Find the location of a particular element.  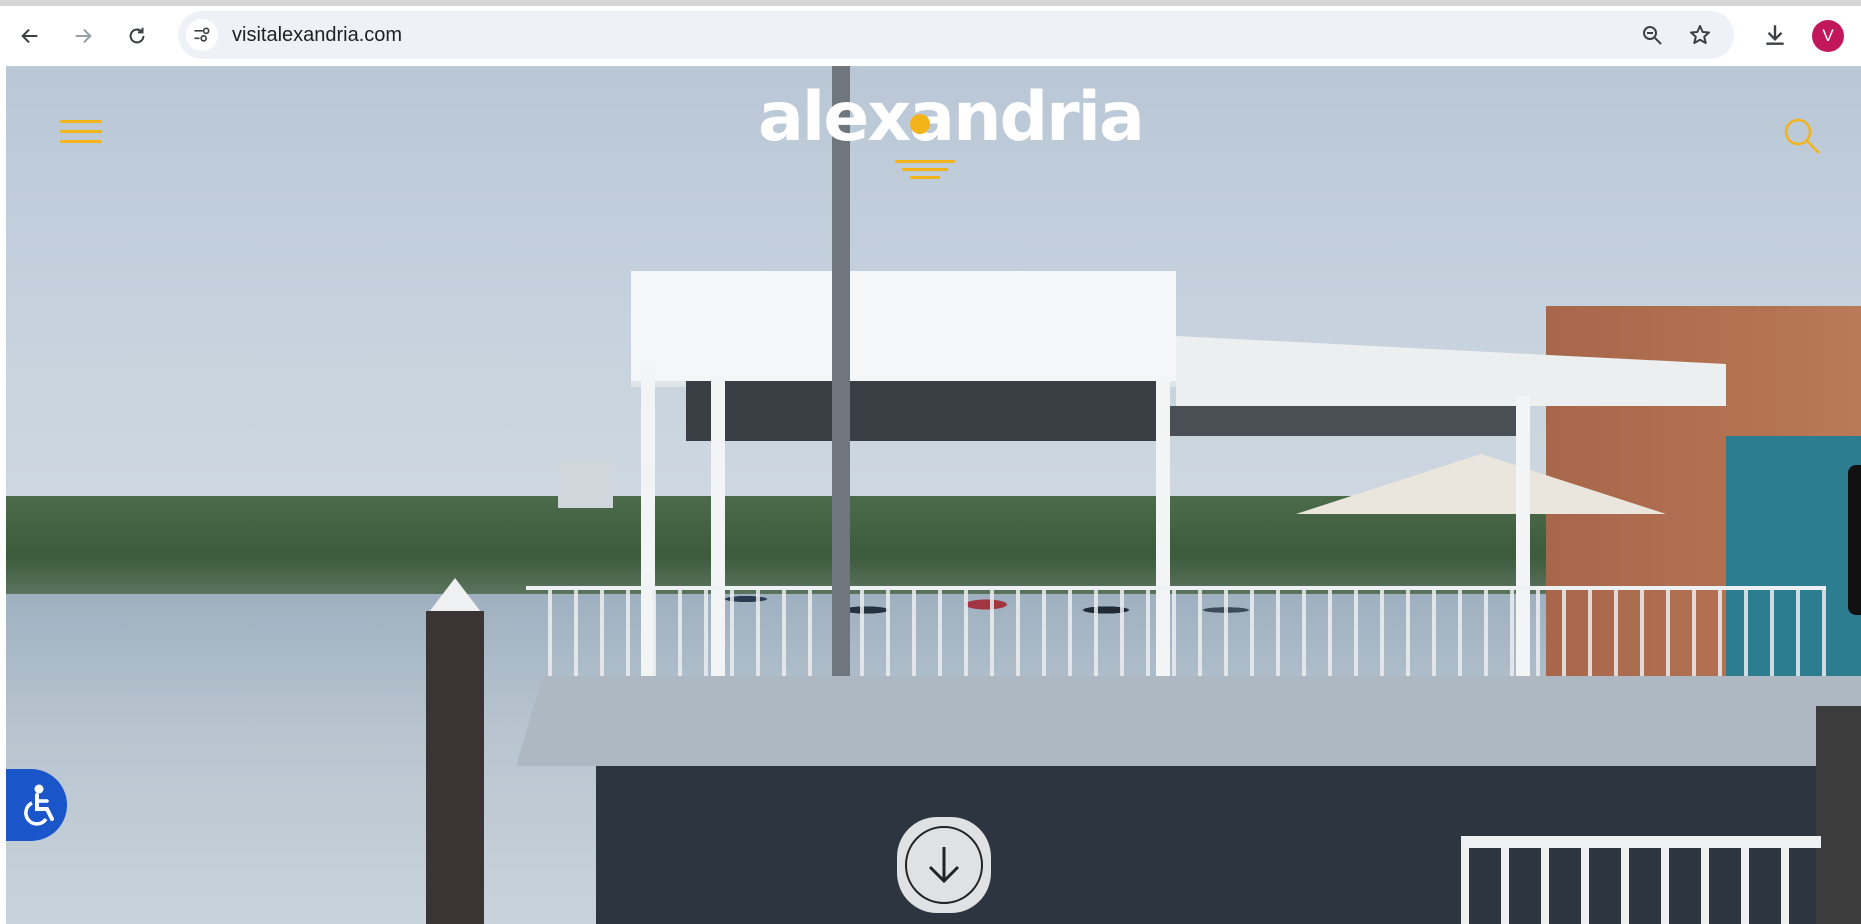

accessibility-icon is located at coordinates (38, 805).